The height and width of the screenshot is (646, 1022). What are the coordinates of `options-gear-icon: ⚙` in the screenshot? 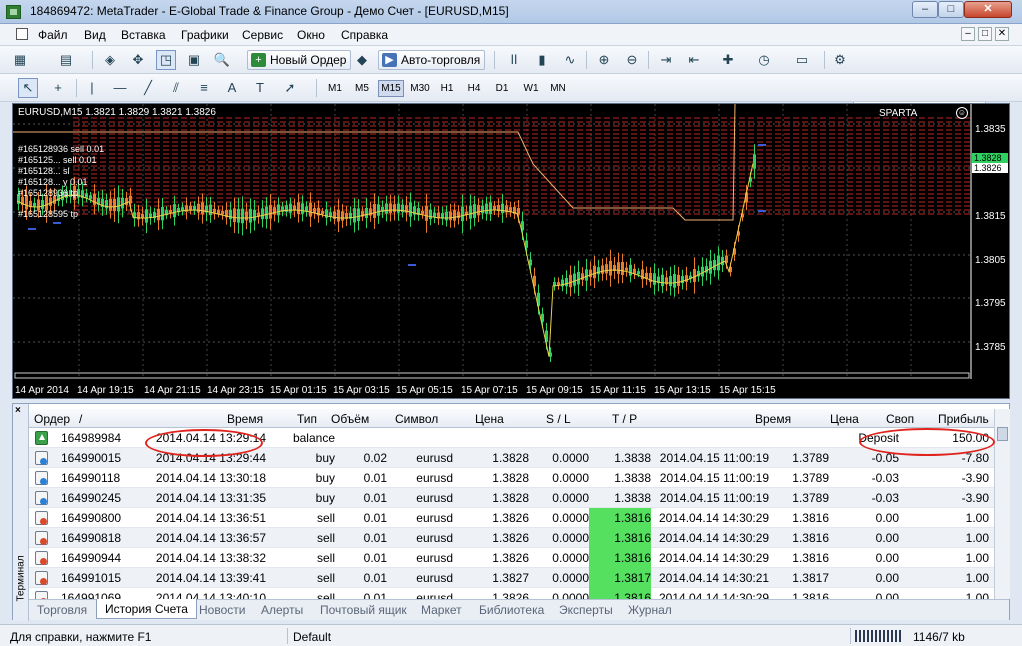 It's located at (840, 60).